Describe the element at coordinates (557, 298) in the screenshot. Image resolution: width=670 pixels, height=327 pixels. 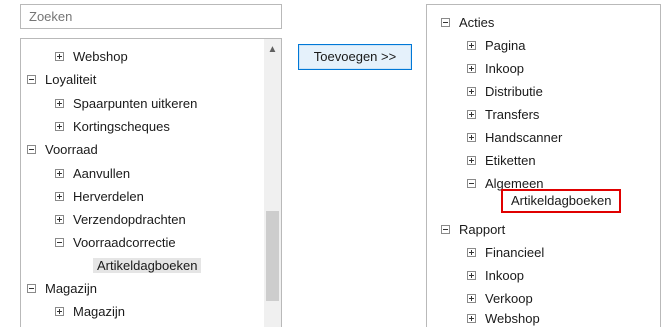
I see `tree-node-verkoop: Verkoop` at that location.